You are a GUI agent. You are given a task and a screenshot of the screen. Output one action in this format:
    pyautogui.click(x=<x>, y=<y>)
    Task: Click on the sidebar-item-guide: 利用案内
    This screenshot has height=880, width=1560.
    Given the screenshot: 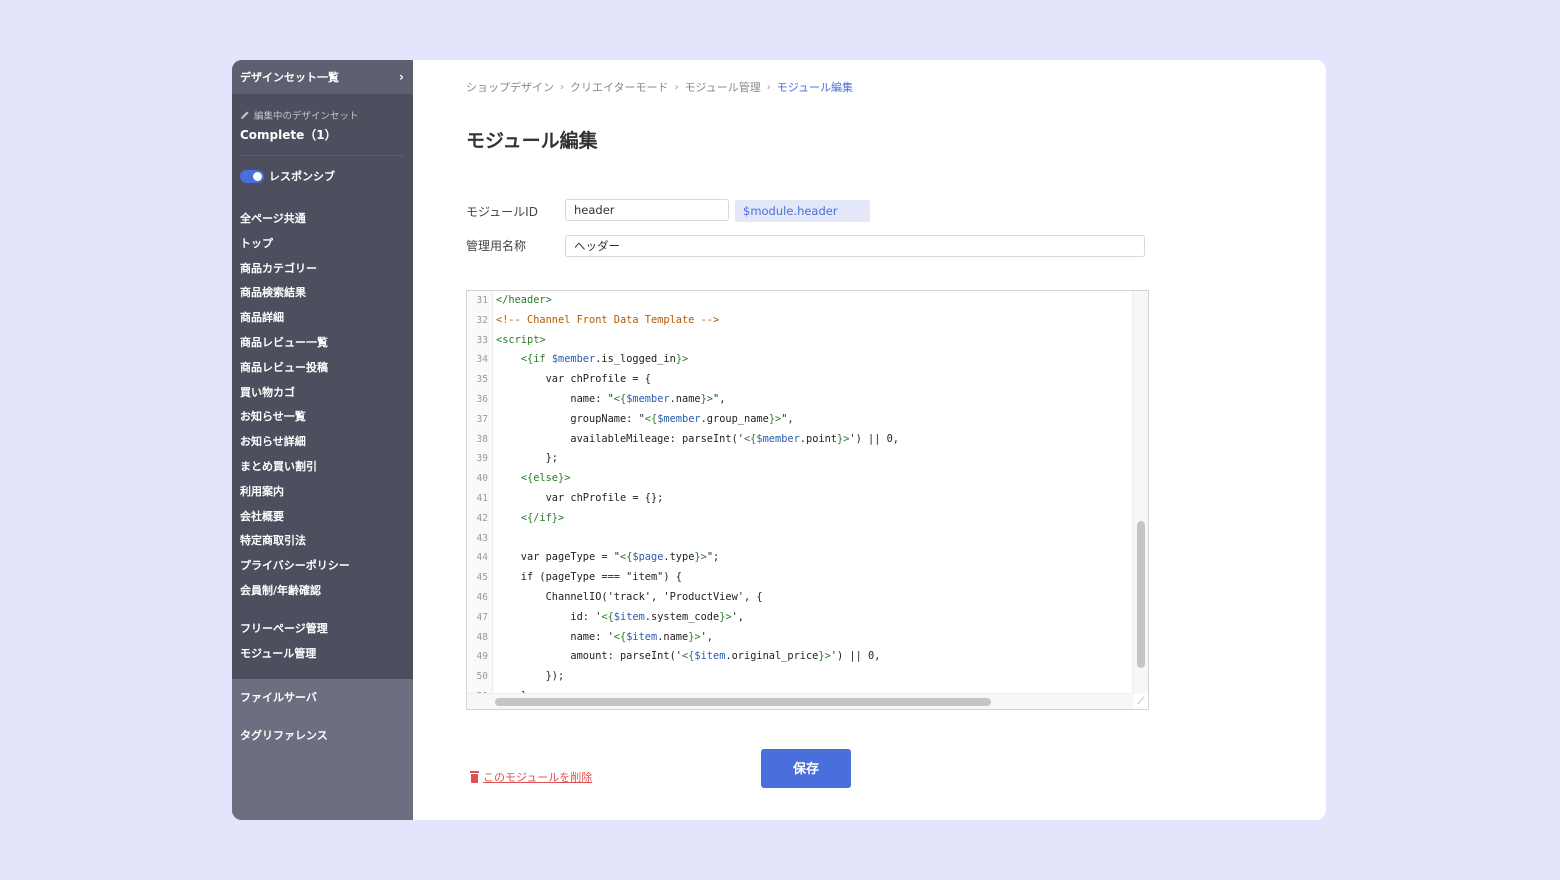 What is the action you would take?
    pyautogui.click(x=322, y=492)
    